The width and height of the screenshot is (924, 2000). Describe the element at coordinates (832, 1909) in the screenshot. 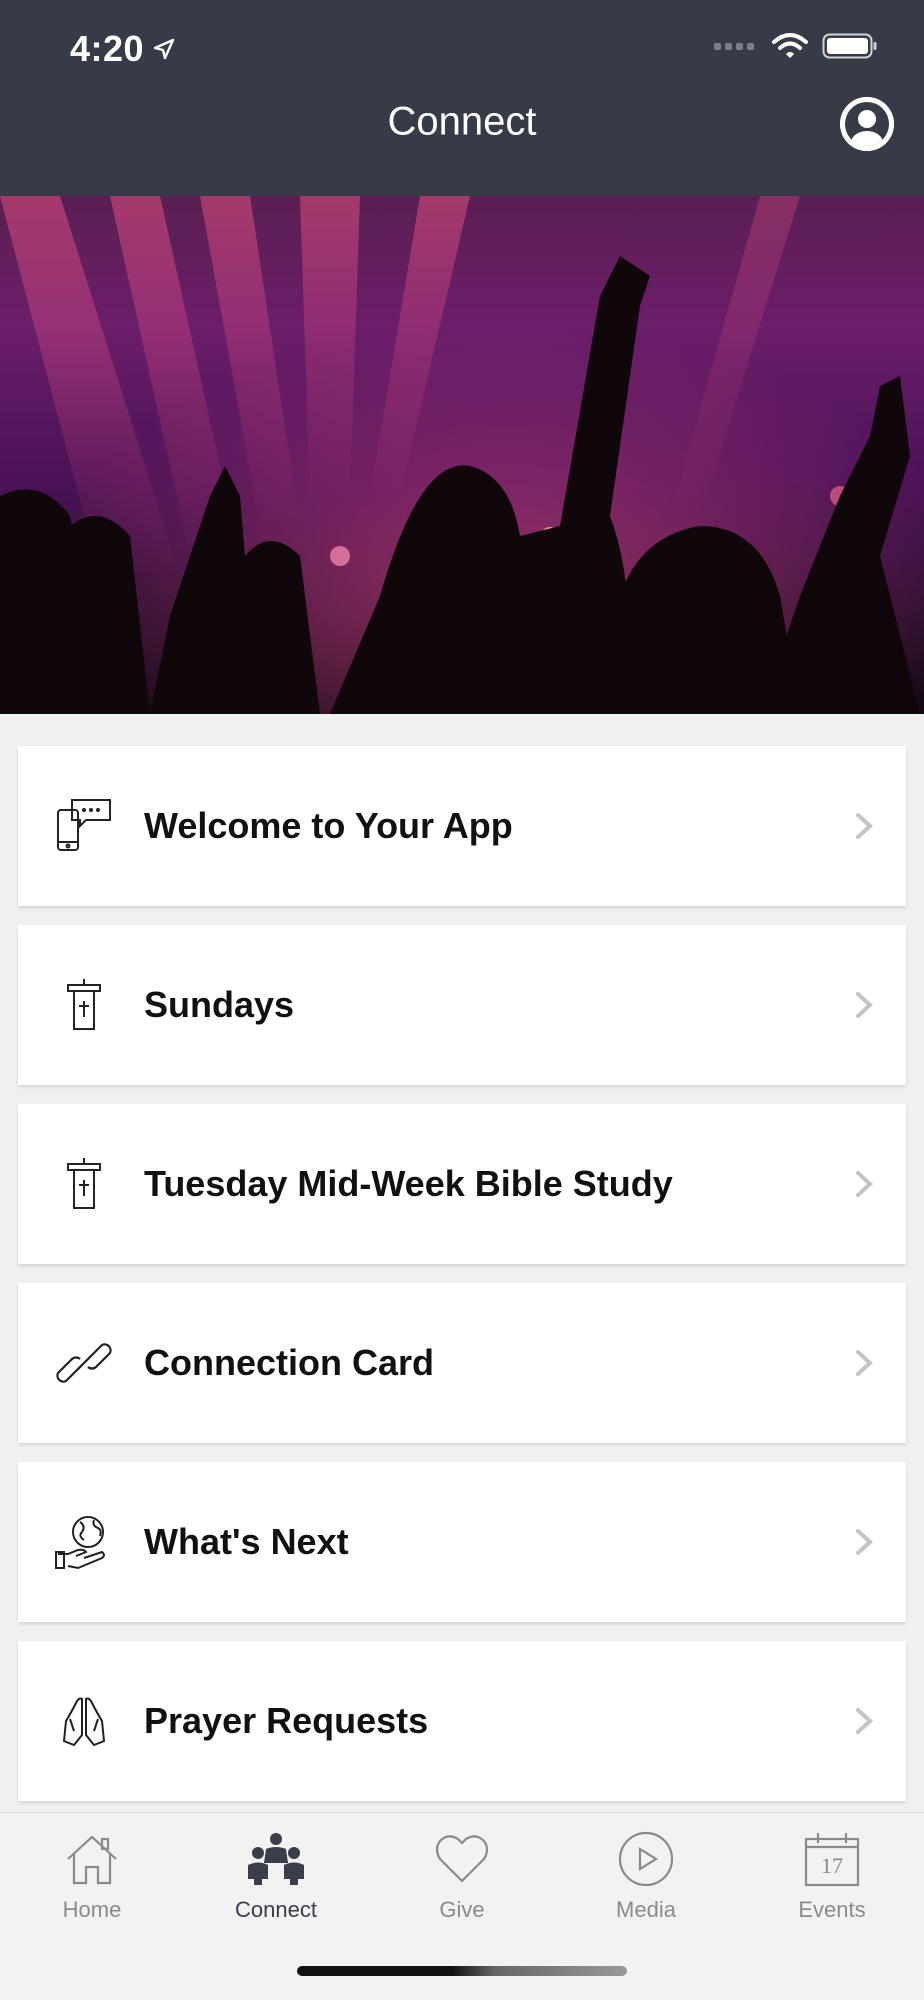

I see `tab-events-label: Events` at that location.